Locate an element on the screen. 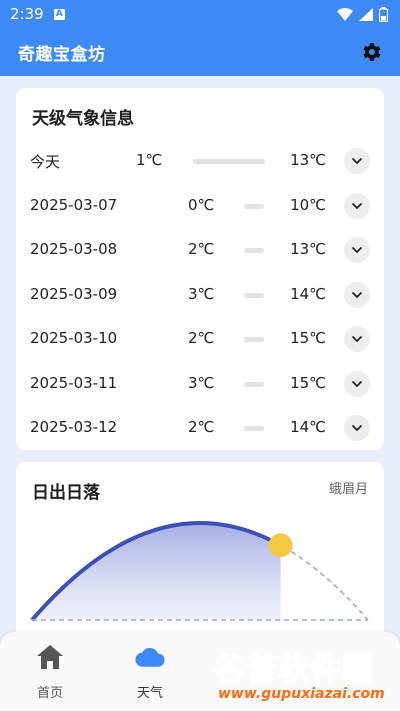 This screenshot has height=711, width=400. forecast-row: 2025-03-10 2℃ 15℃ is located at coordinates (200, 339).